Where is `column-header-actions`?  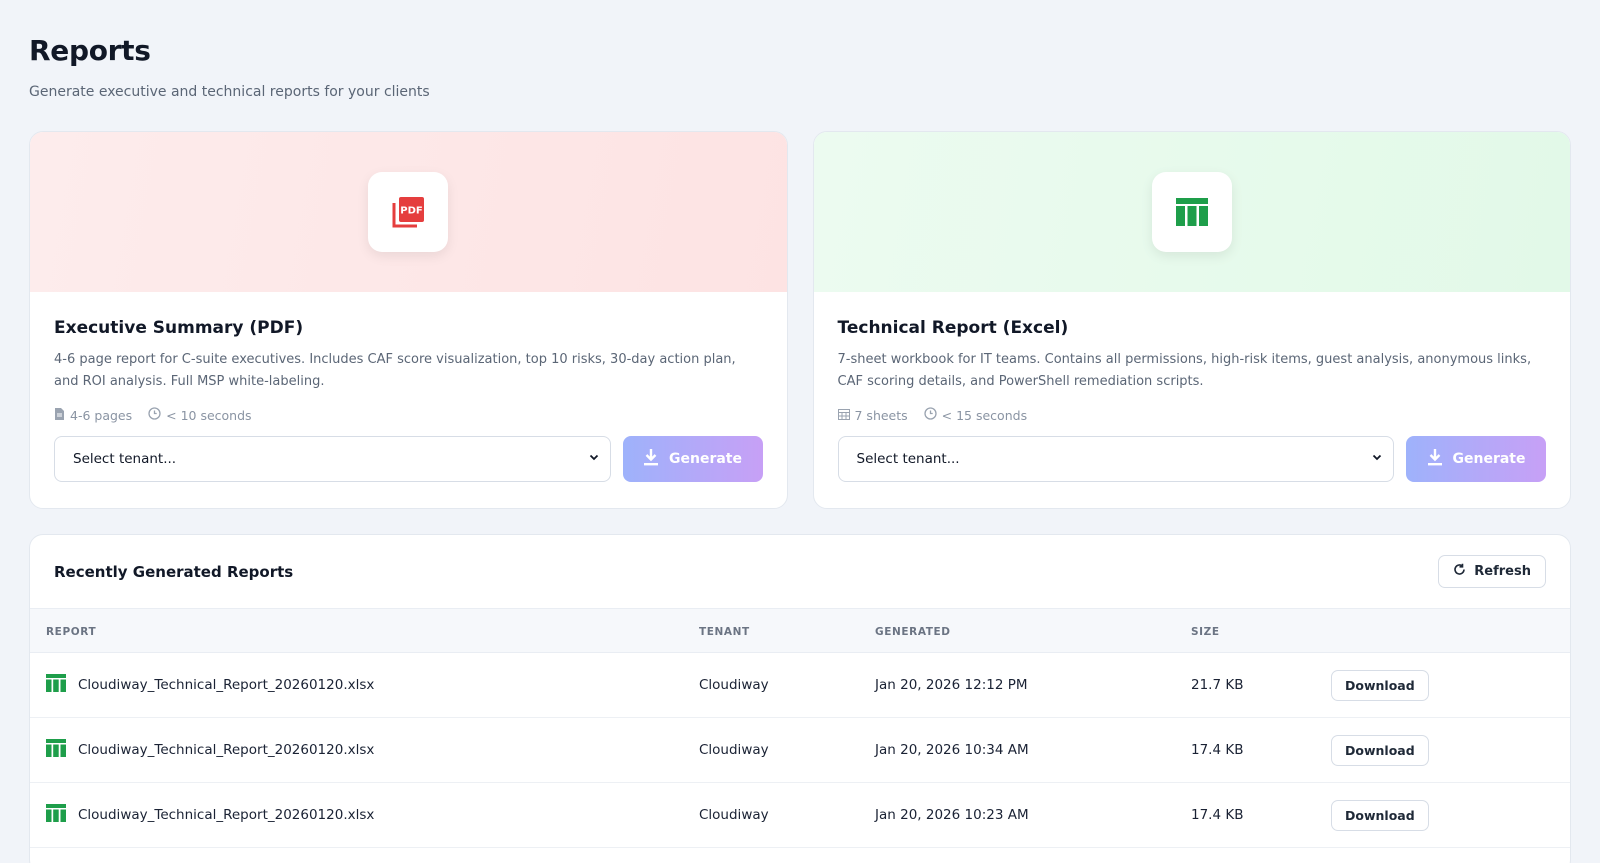
column-header-actions is located at coordinates (1450, 631).